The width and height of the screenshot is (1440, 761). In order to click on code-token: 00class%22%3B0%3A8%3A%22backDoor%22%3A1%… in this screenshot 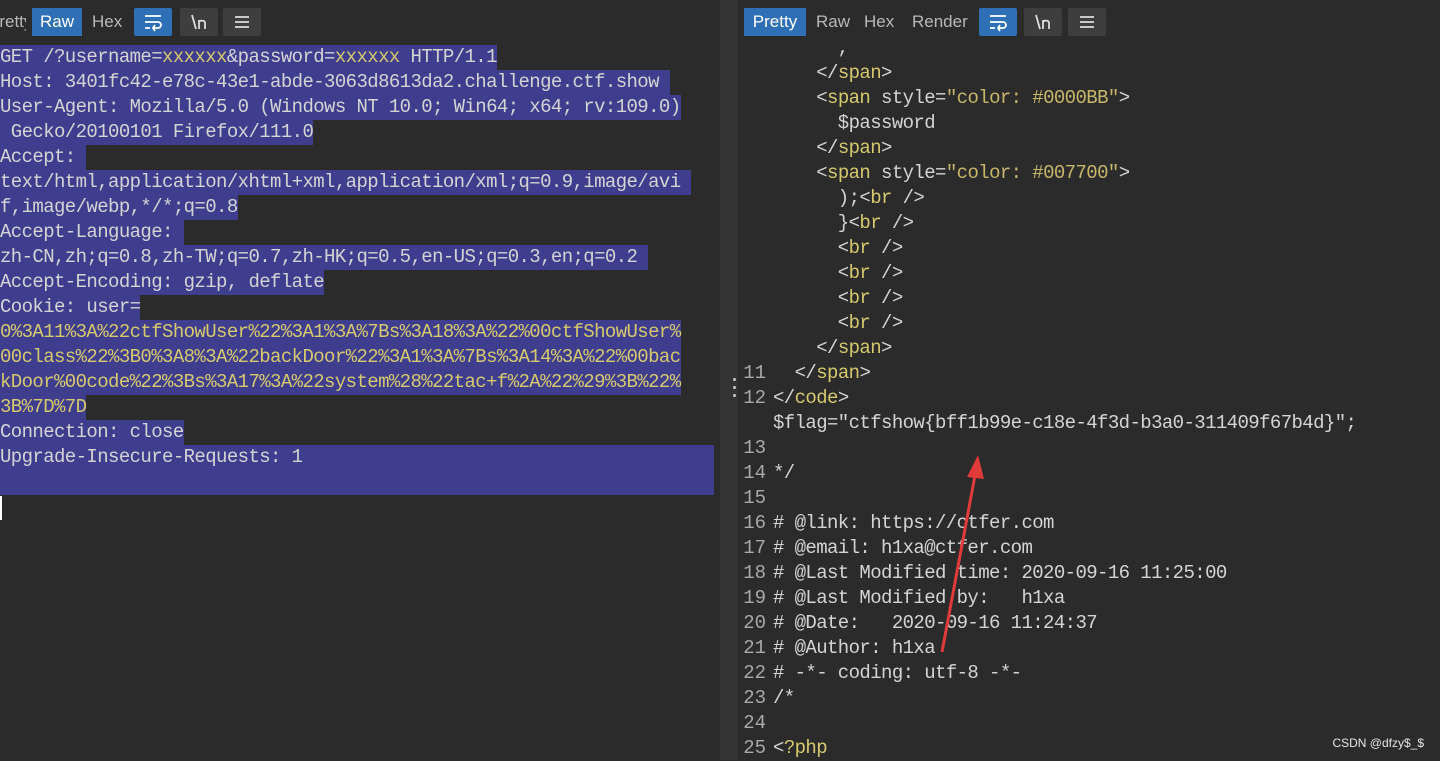, I will do `click(340, 357)`.